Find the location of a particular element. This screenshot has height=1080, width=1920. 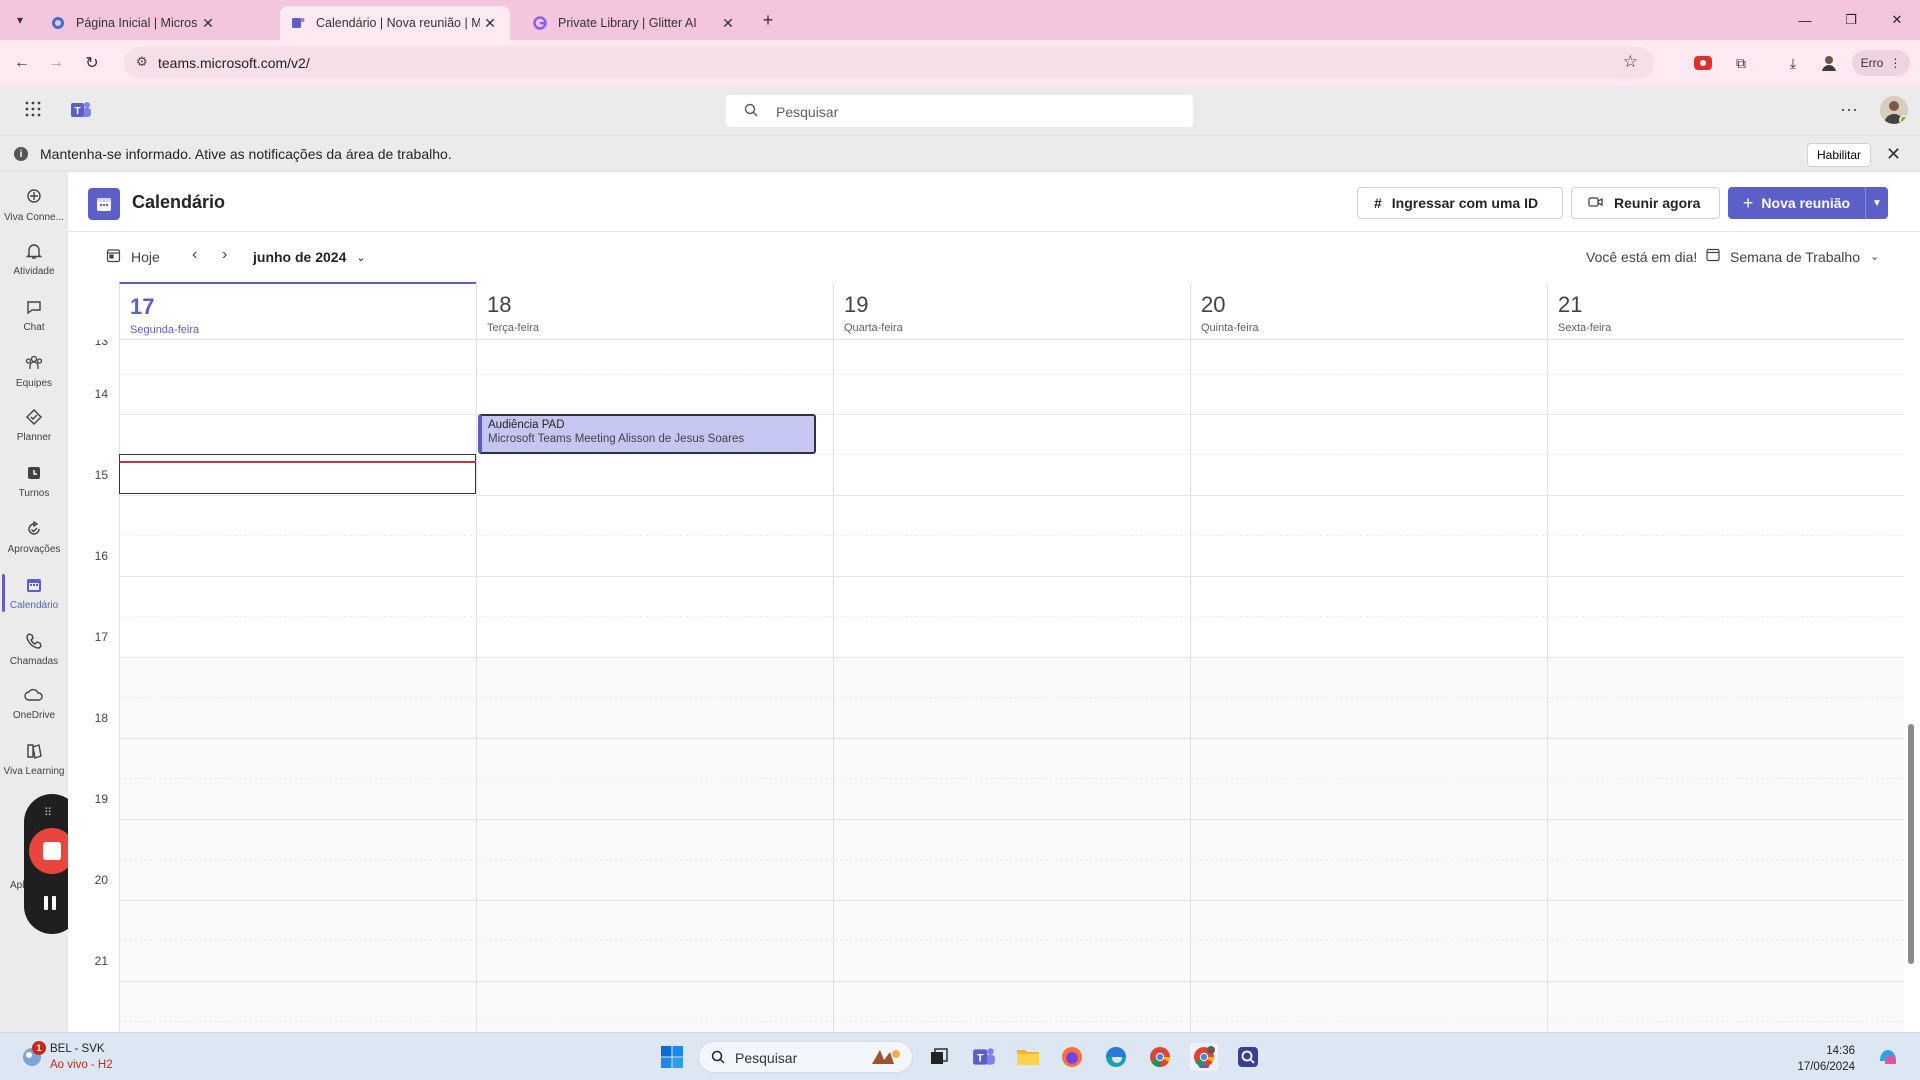

tab-title: Calendário | Nova reunião | Mic is located at coordinates (398, 23).